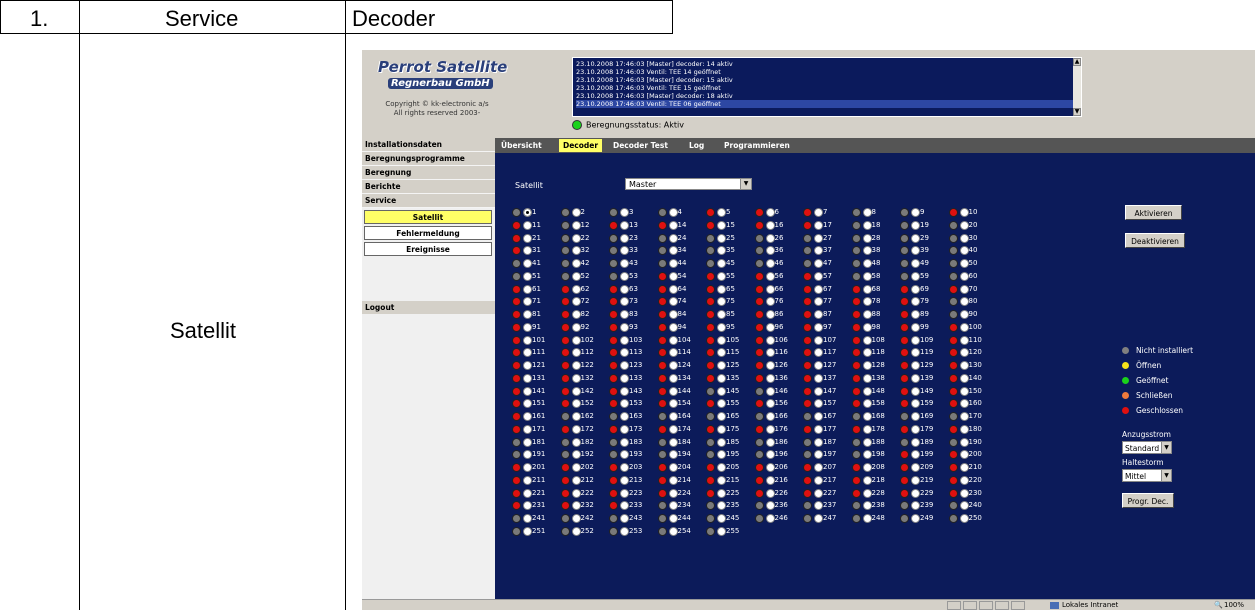 This screenshot has height=610, width=1260. What do you see at coordinates (875, 518) in the screenshot?
I see `decoder-item: 248` at bounding box center [875, 518].